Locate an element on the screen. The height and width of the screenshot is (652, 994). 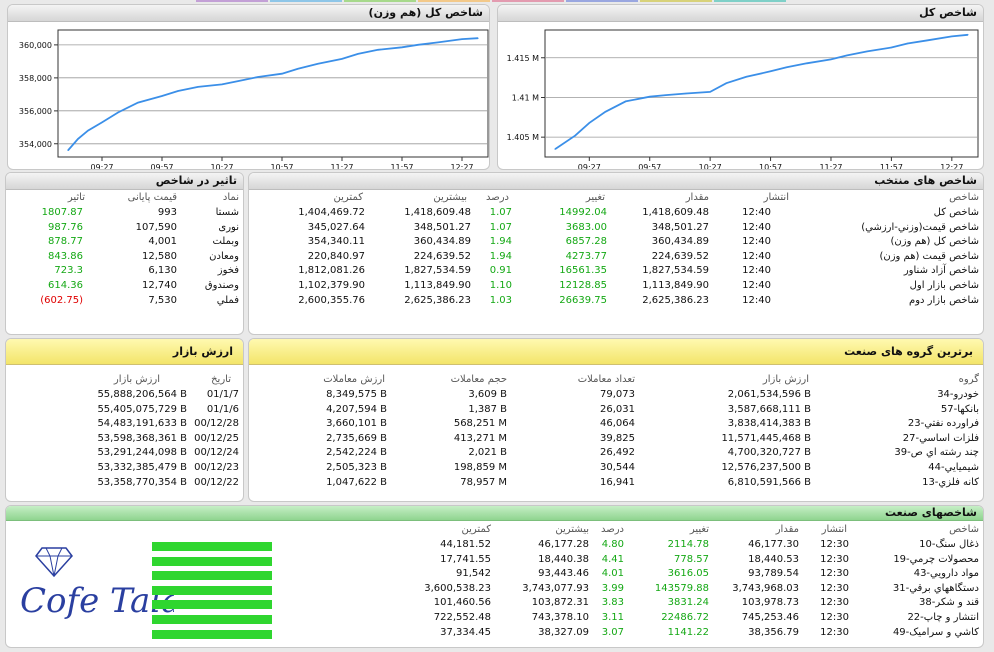
table-row: ومعادن 12,580 843.86 is located at coordinates (124, 256).